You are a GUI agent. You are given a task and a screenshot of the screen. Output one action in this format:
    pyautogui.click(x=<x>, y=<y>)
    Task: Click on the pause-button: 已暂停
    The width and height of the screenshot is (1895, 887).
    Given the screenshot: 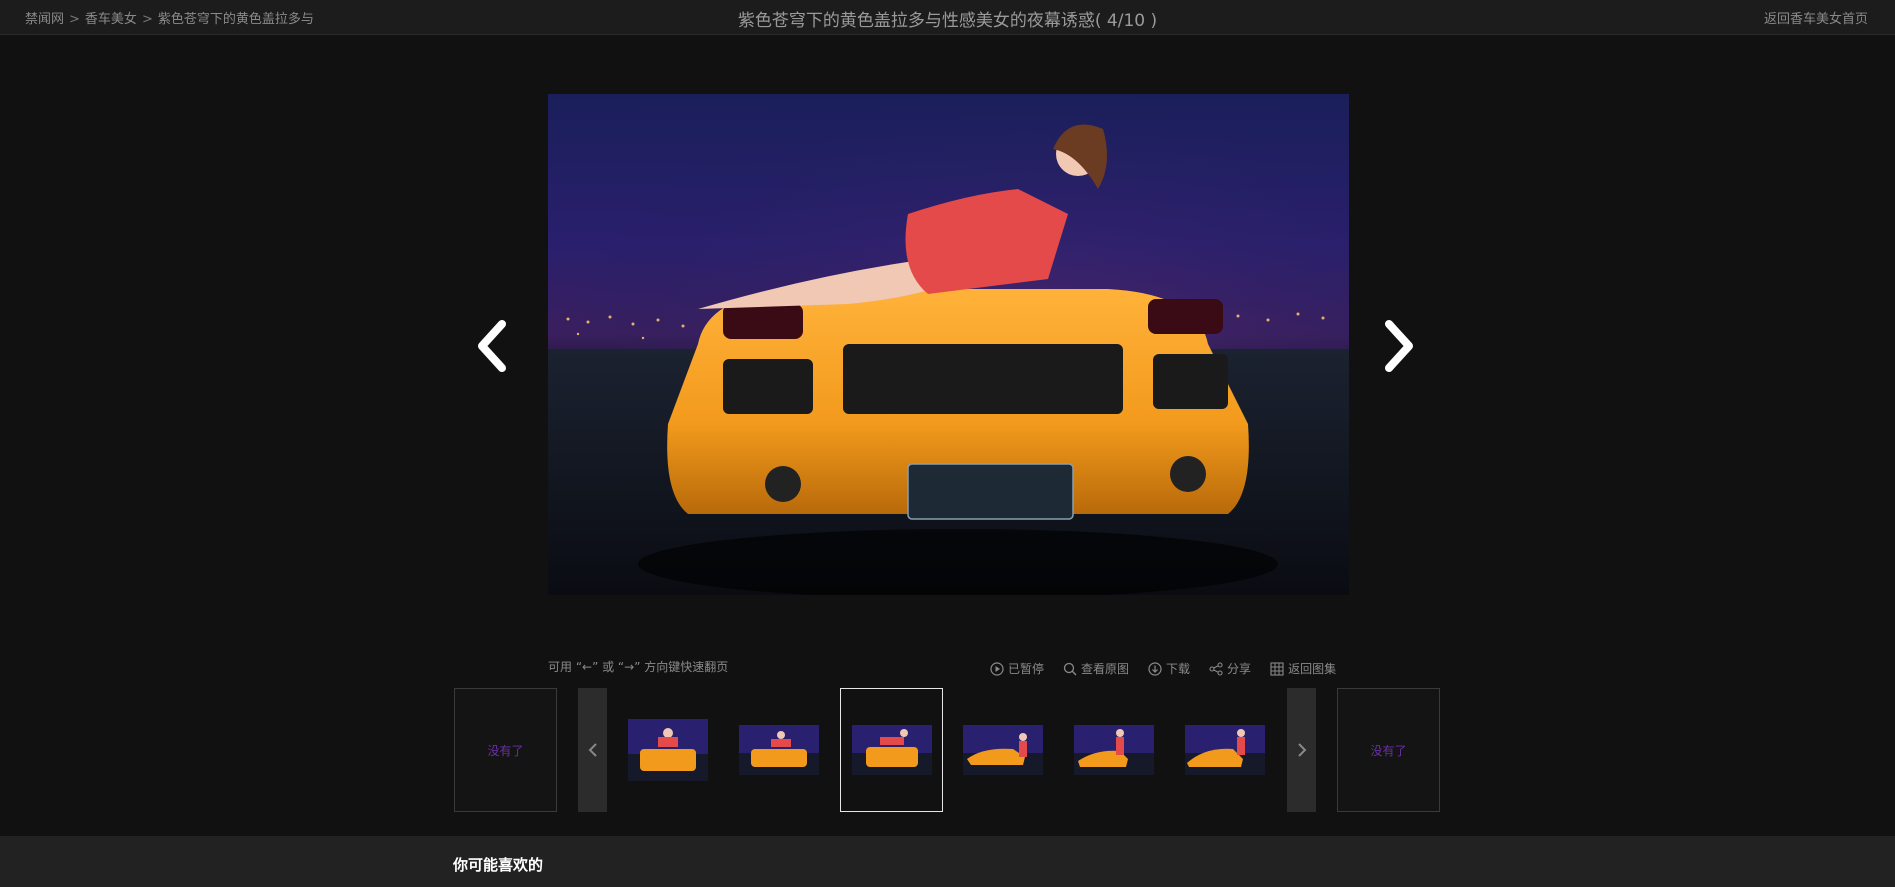 What is the action you would take?
    pyautogui.click(x=1017, y=668)
    